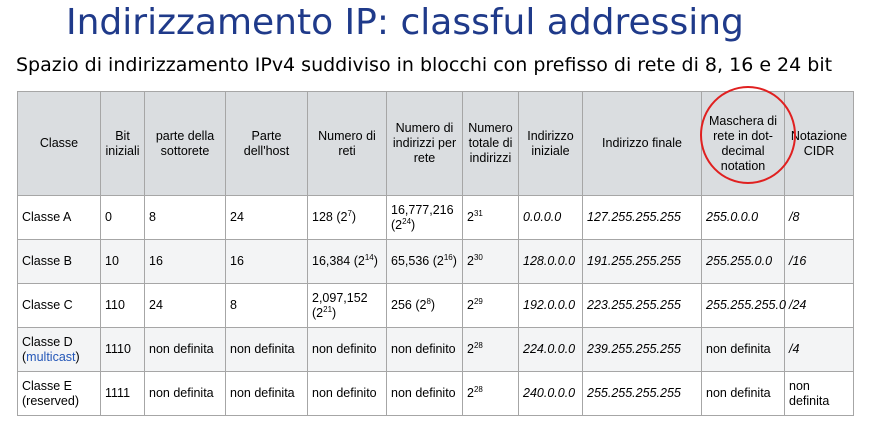 This screenshot has height=446, width=882. I want to click on cell-bit-text: 10, so click(112, 261).